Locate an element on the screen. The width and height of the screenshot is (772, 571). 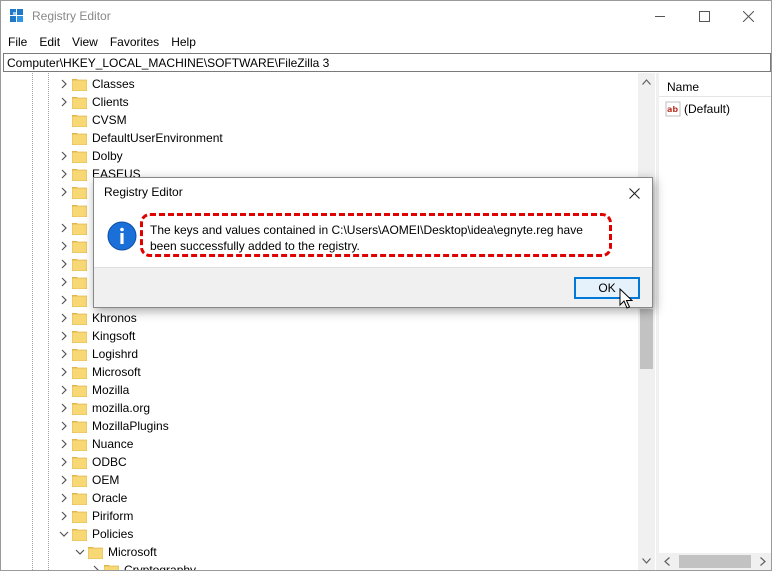
tree-item: Cryptography is located at coordinates (320, 565).